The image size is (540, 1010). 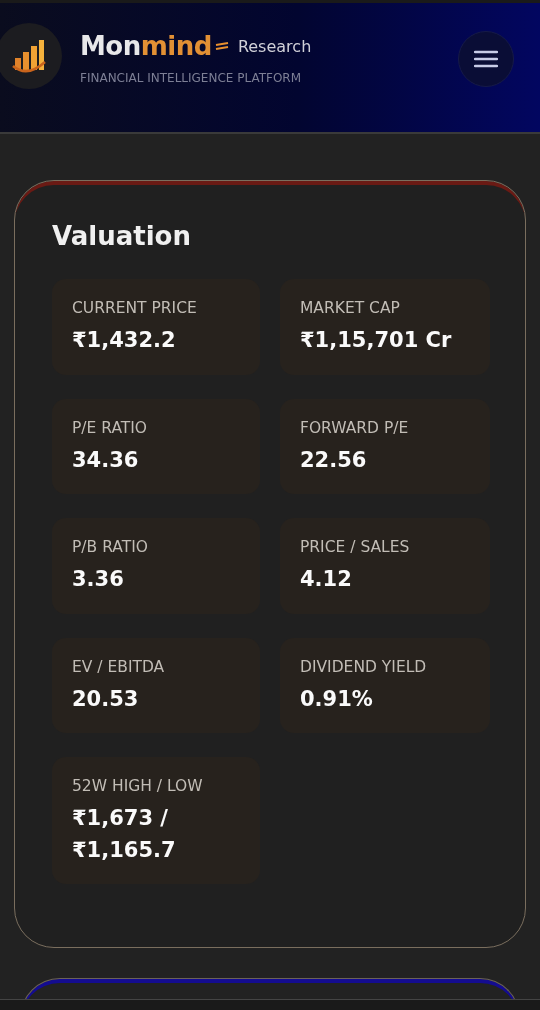 What do you see at coordinates (110, 547) in the screenshot?
I see `metric-label: P/B RATIO` at bounding box center [110, 547].